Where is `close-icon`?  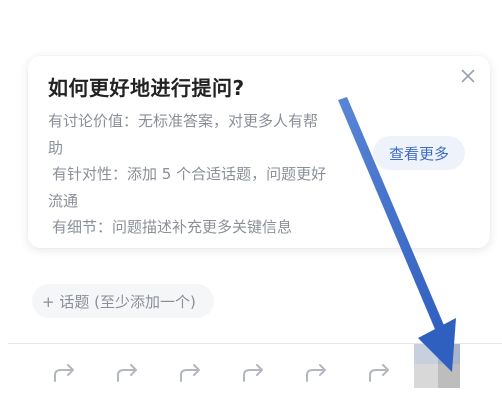 close-icon is located at coordinates (468, 76).